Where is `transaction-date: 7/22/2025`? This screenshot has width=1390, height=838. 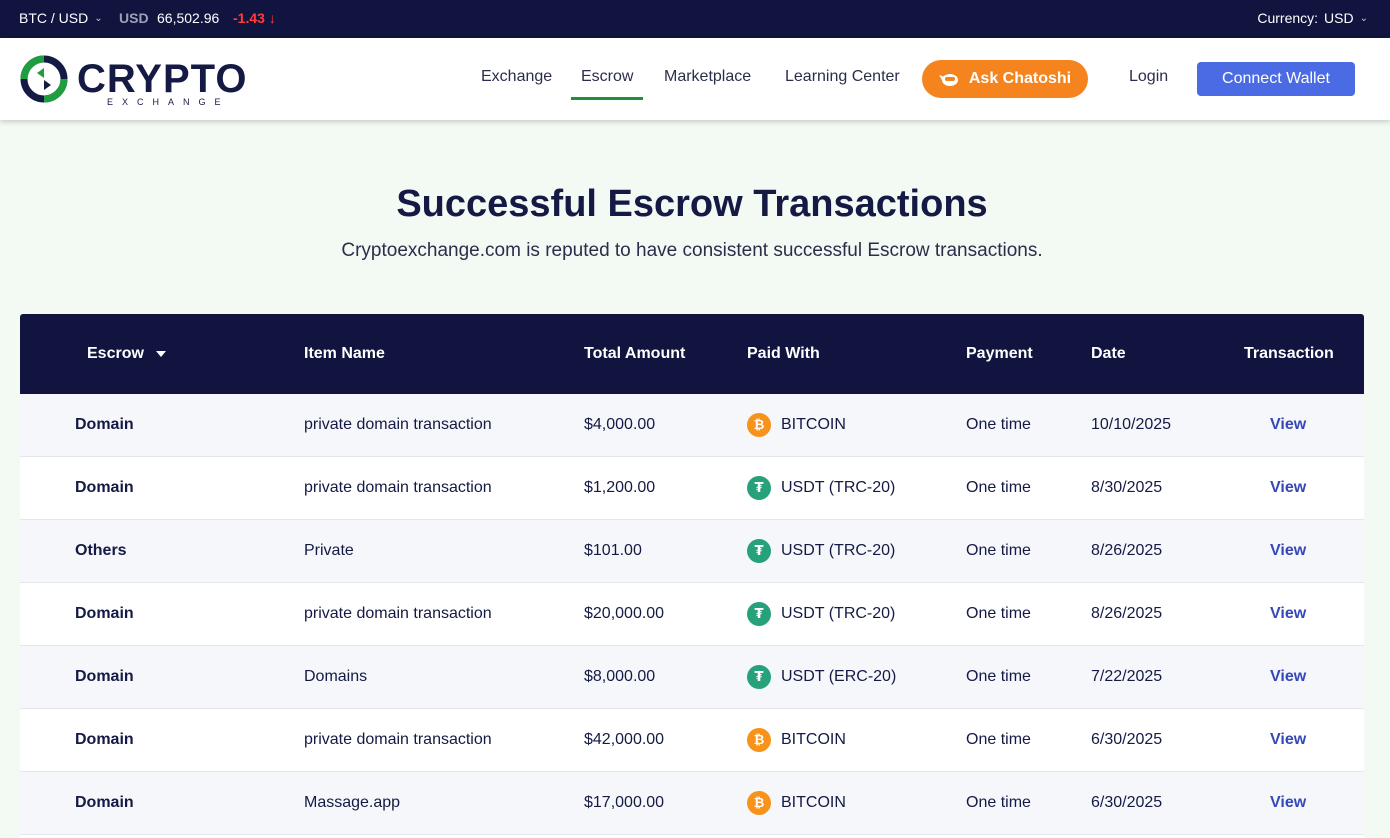
transaction-date: 7/22/2025 is located at coordinates (1127, 676).